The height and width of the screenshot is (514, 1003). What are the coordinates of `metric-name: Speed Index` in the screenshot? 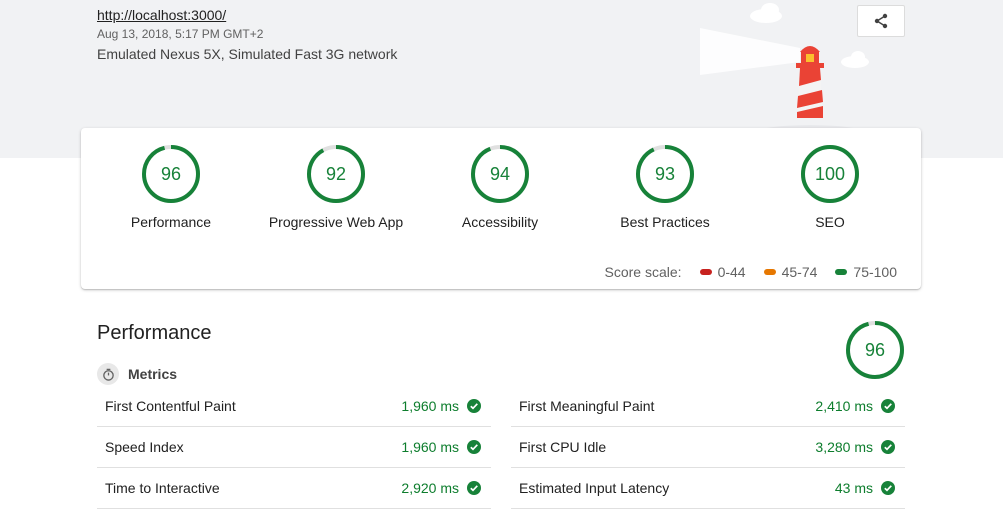 It's located at (144, 447).